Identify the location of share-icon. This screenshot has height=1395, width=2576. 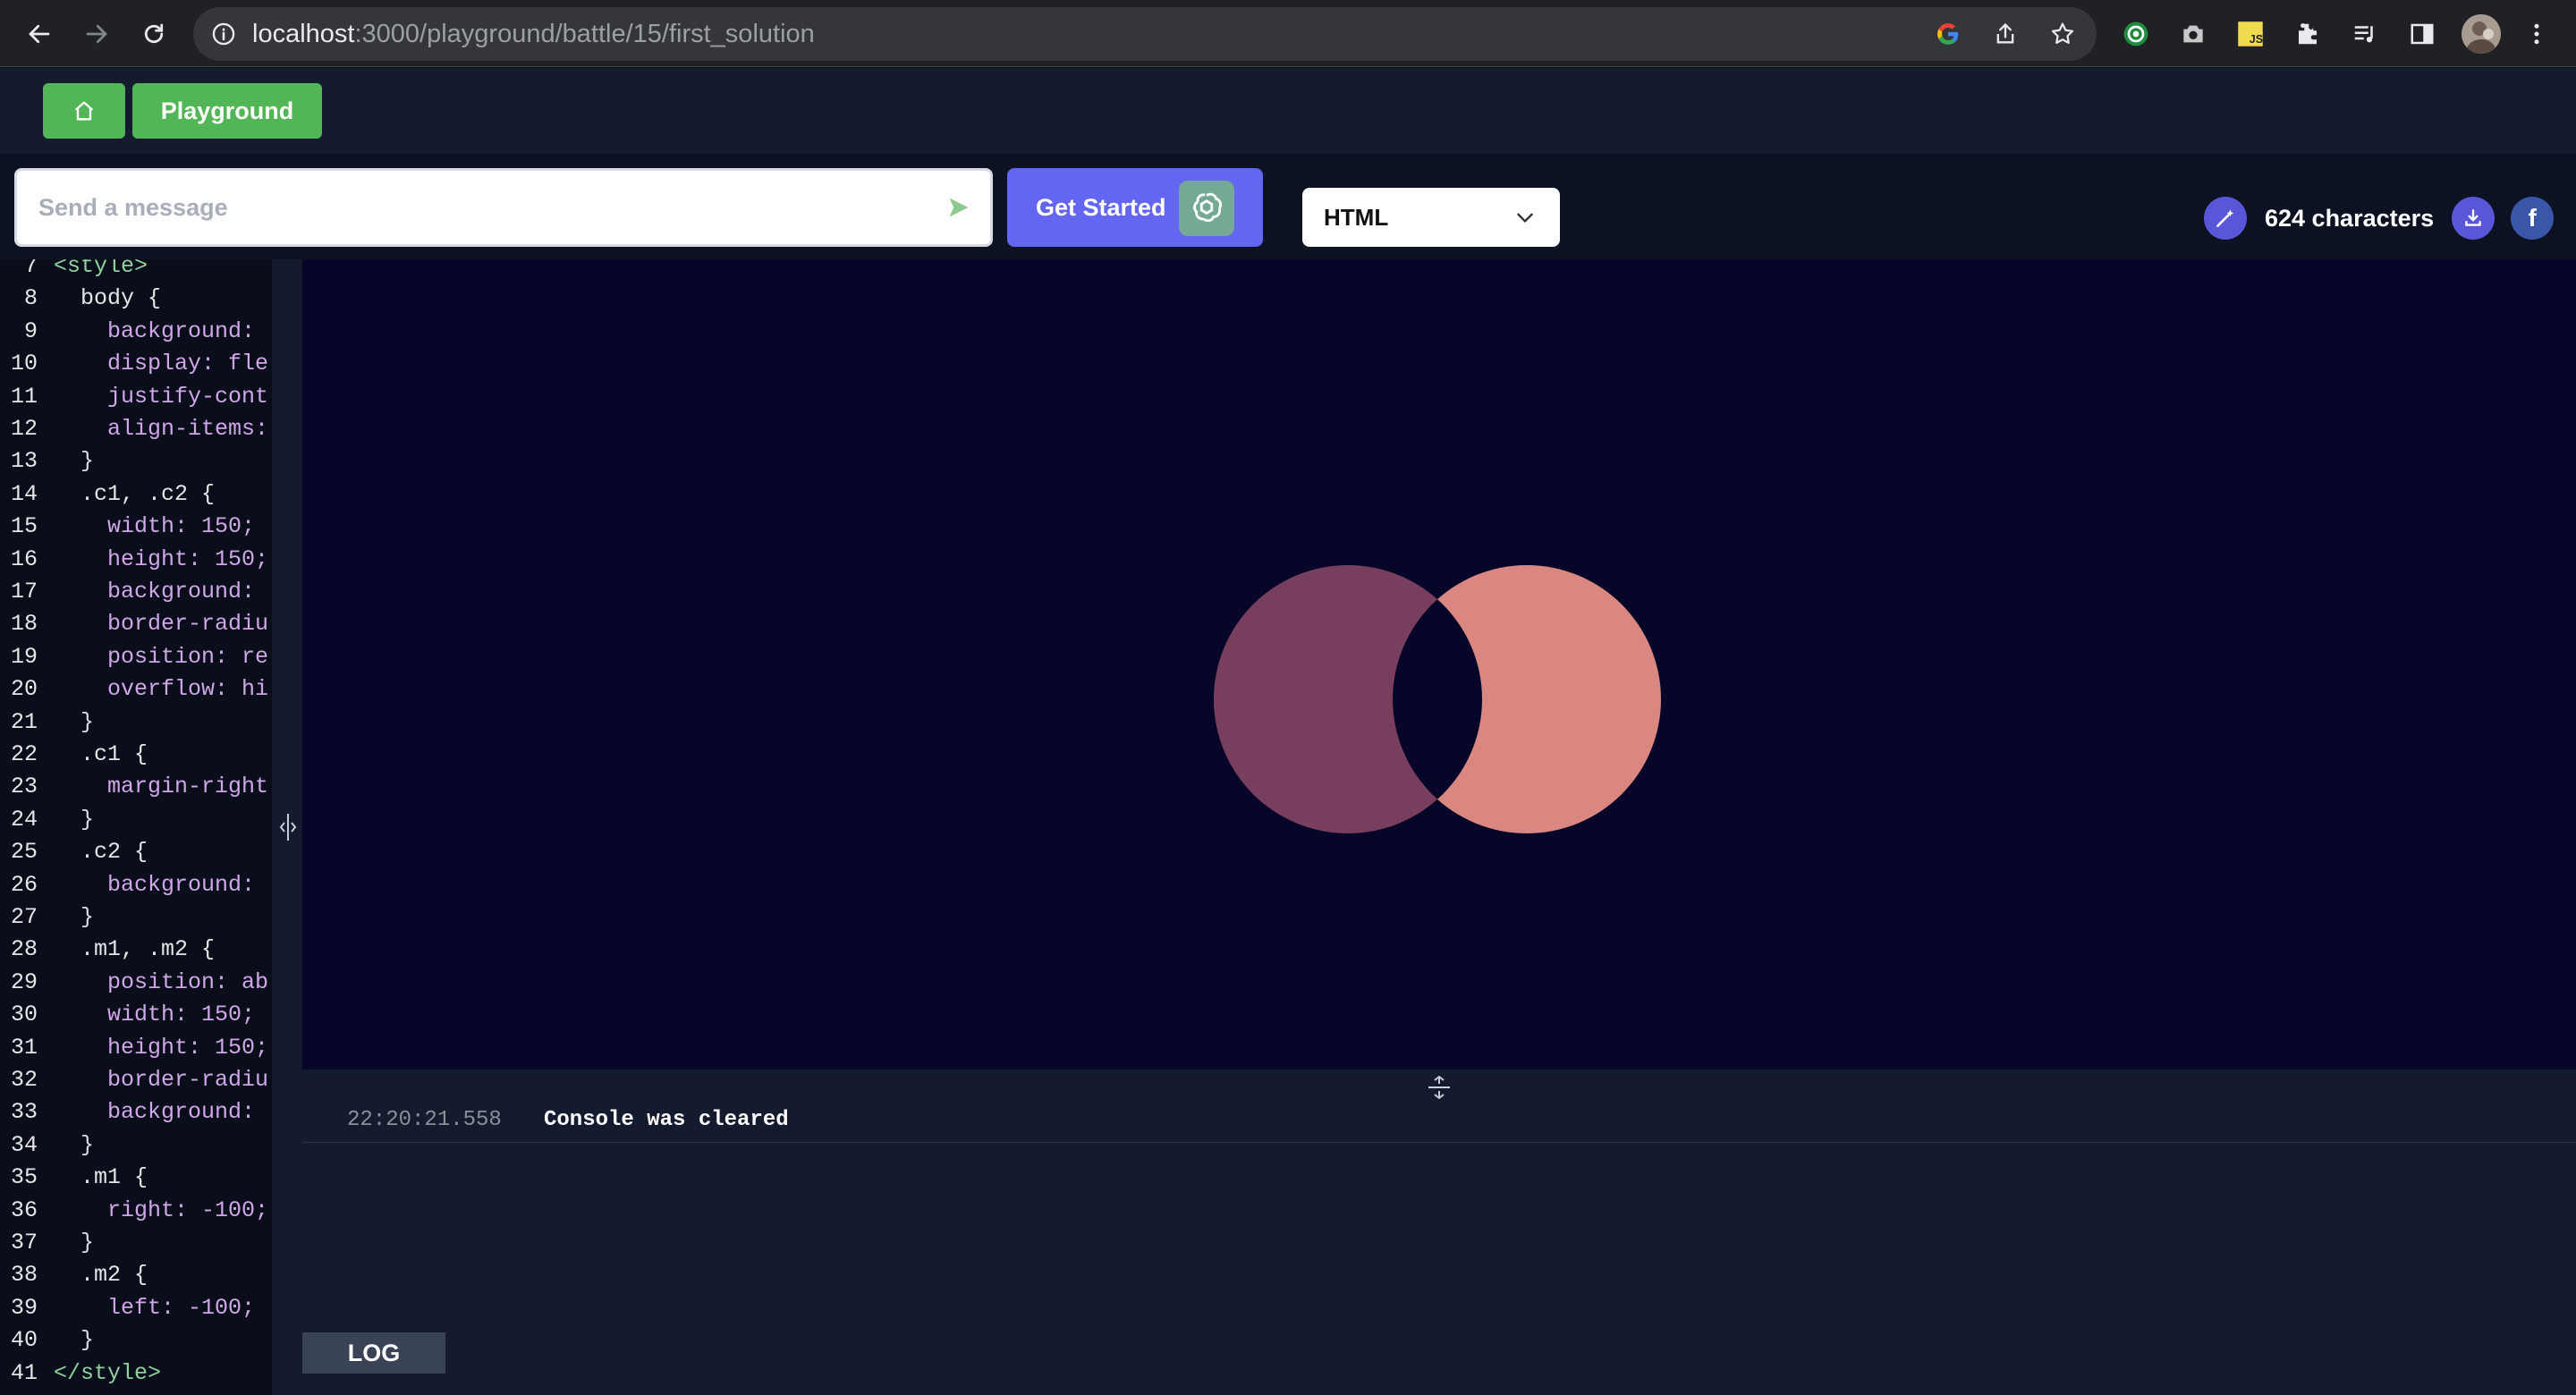
(2005, 34).